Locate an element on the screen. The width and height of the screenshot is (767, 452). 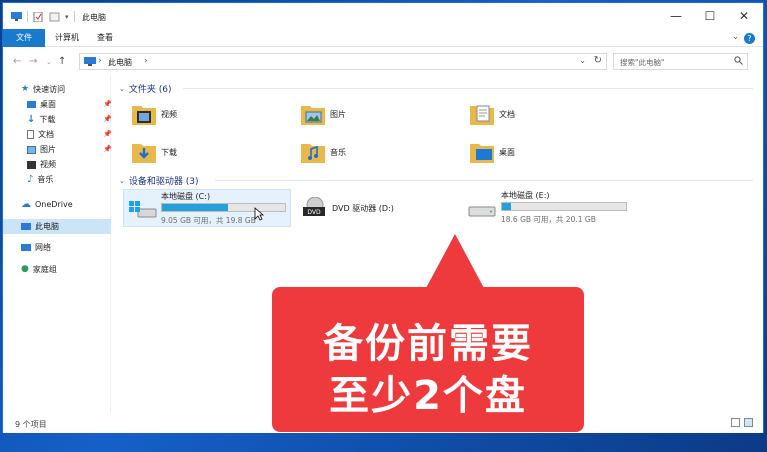
title-bar: ▾ 此电脑 — ☐ ✕ is located at coordinates (383, 16).